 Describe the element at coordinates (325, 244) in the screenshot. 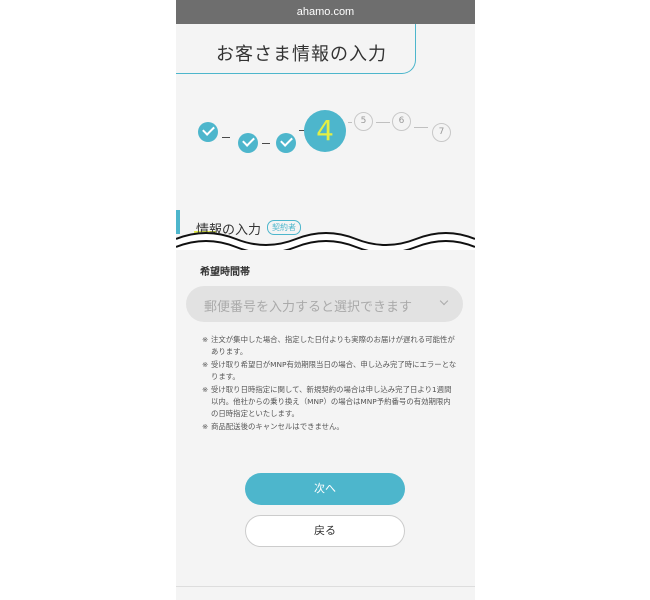

I see `cut-separator` at that location.